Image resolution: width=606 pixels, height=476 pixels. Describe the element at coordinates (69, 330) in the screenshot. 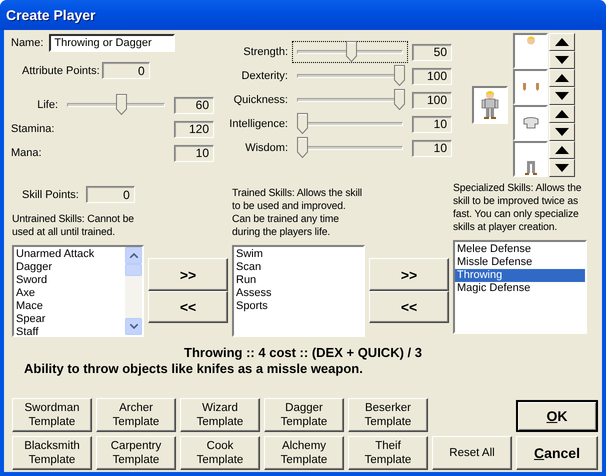

I see `list-item: Staff` at that location.